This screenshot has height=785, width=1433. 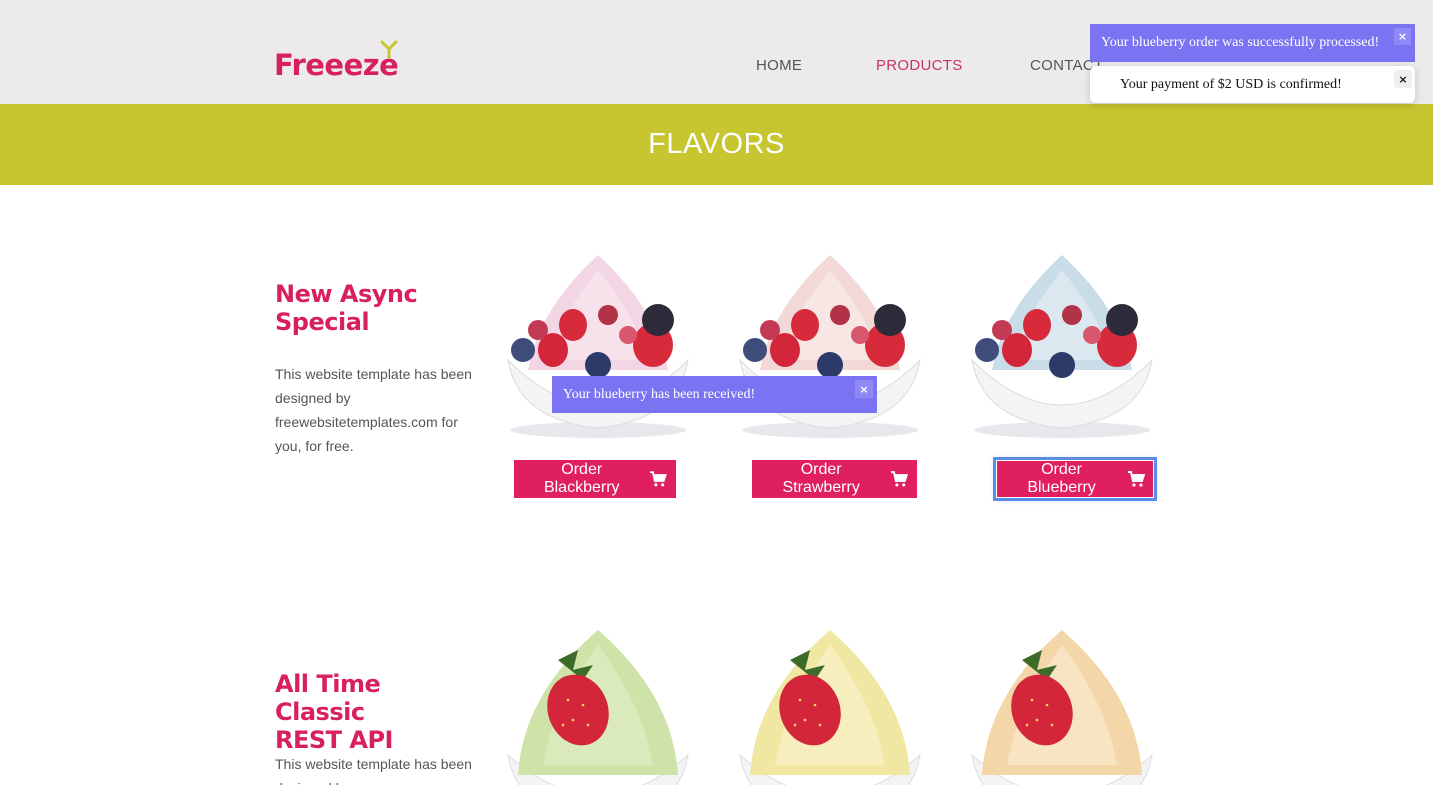 I want to click on order-button-label: Order Strawberry, so click(x=821, y=478).